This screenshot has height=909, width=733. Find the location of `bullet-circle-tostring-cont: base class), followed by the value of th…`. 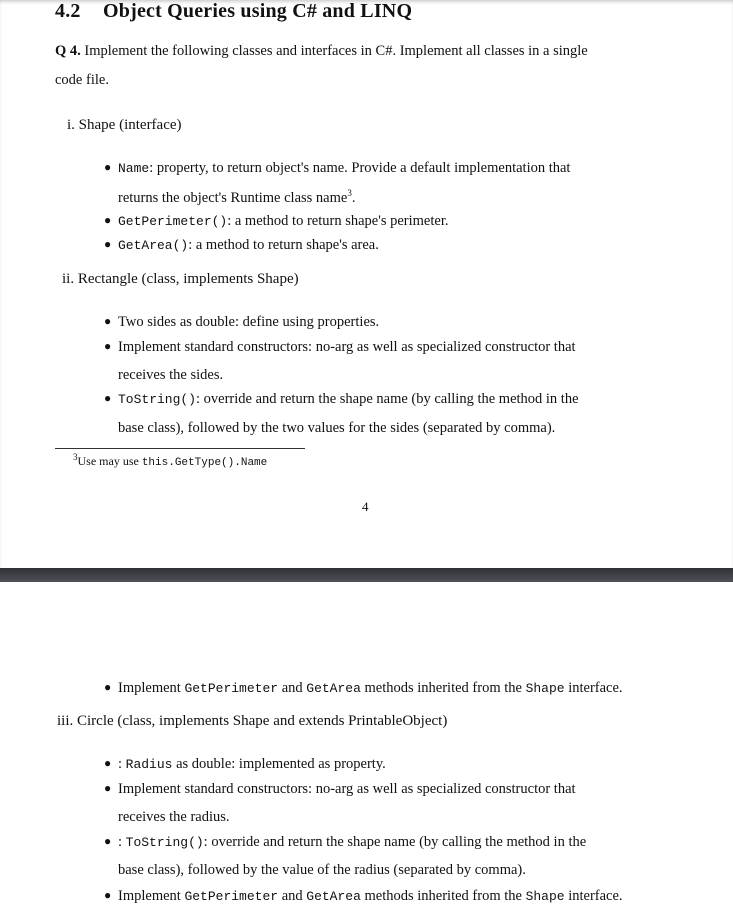

bullet-circle-tostring-cont: base class), followed by the value of th… is located at coordinates (322, 870).